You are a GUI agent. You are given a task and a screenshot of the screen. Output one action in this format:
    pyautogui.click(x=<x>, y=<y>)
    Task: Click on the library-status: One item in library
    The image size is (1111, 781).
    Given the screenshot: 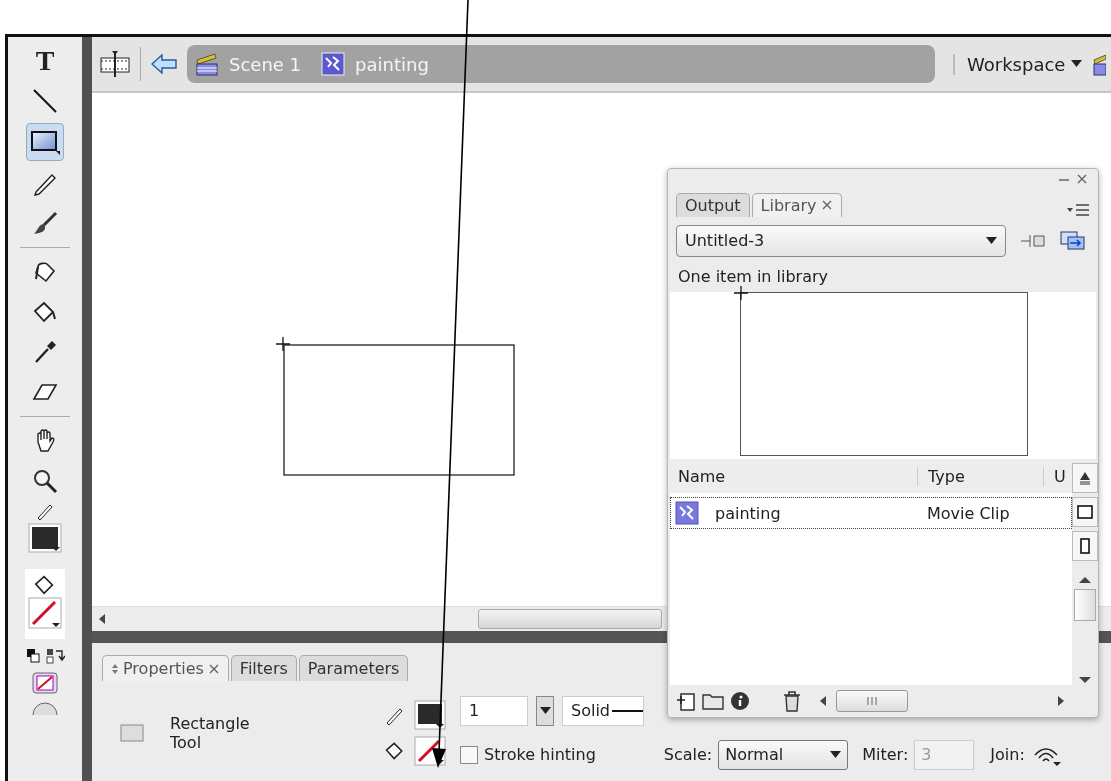 What is the action you would take?
    pyautogui.click(x=753, y=276)
    